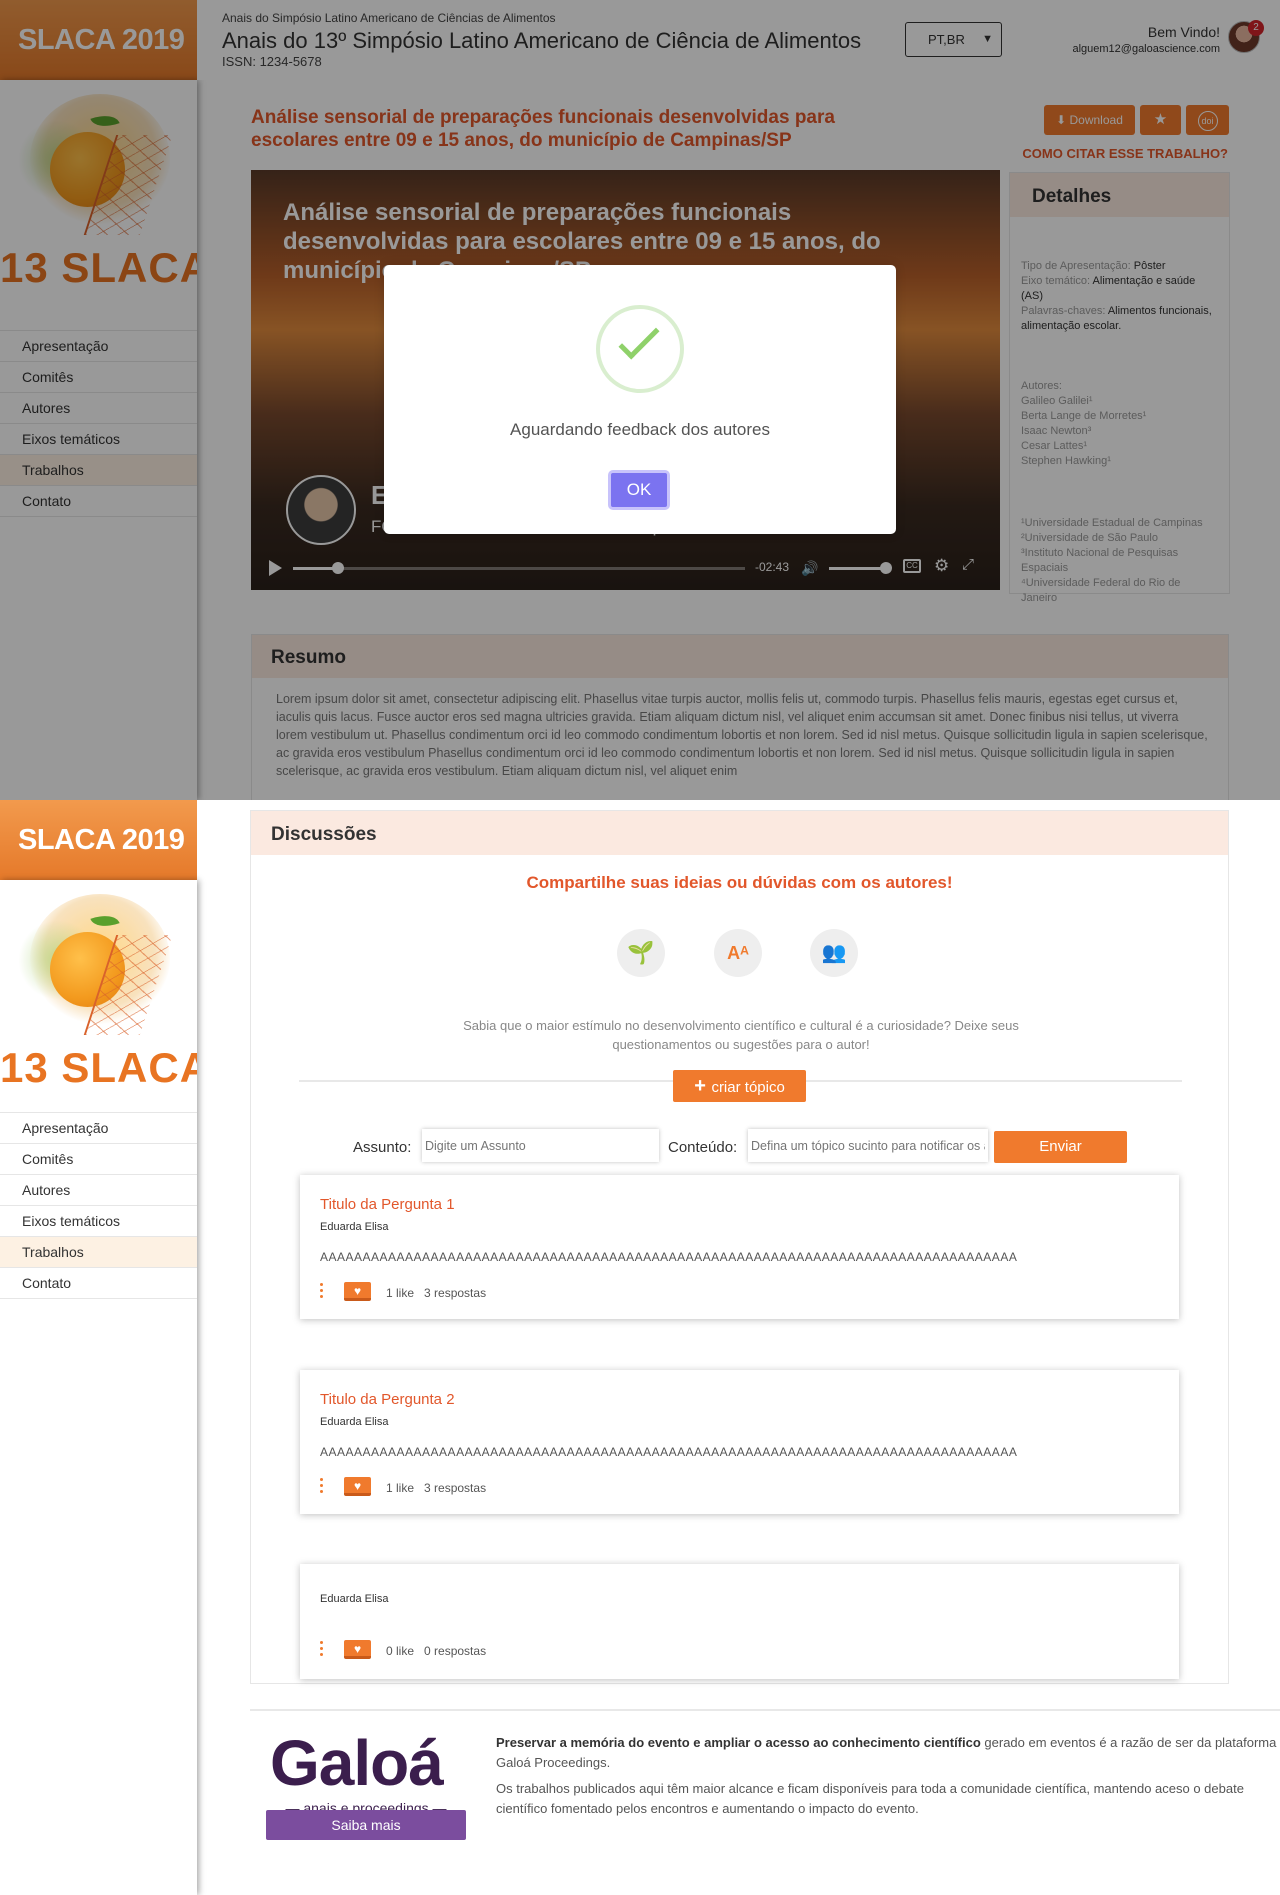  Describe the element at coordinates (98, 840) in the screenshot. I see `brand-header: SLACA 2019` at that location.